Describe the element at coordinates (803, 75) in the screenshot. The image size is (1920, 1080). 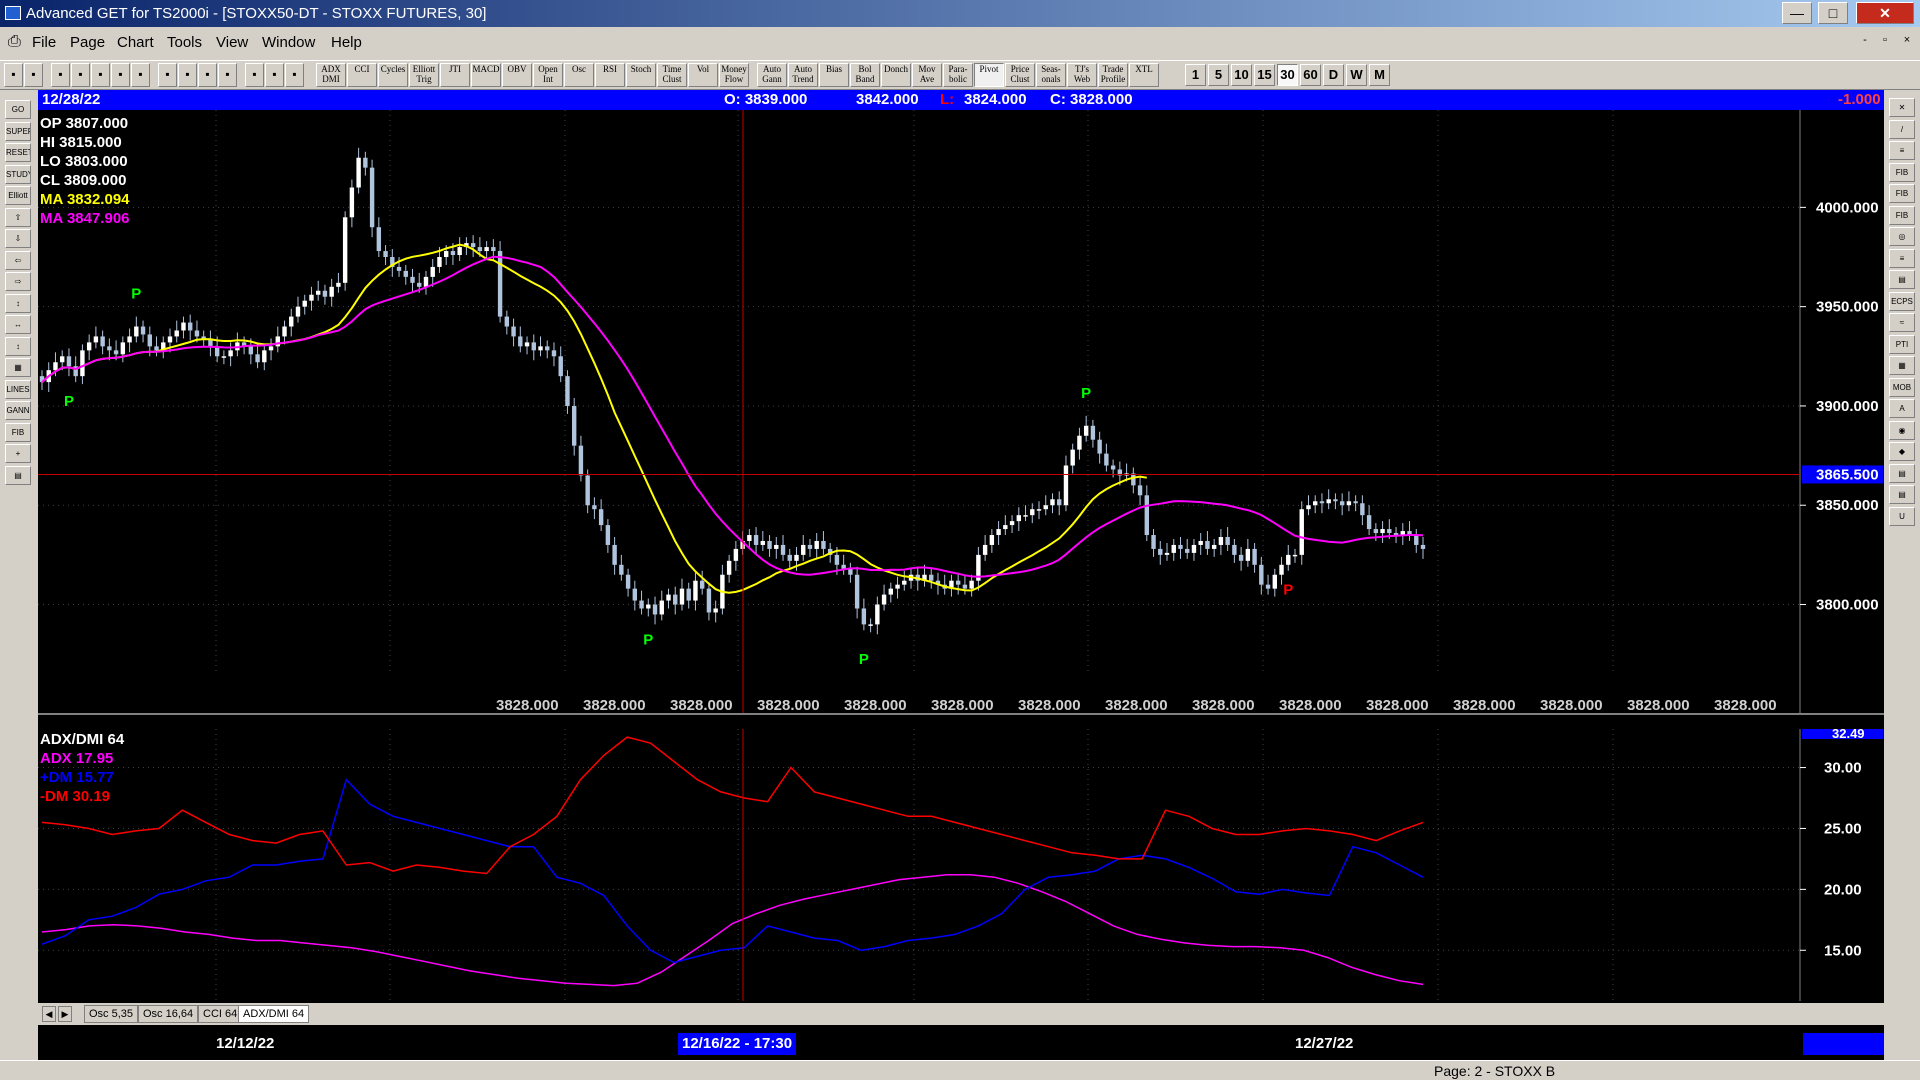
I see `study-button-auto-trend: Auto Trend` at that location.